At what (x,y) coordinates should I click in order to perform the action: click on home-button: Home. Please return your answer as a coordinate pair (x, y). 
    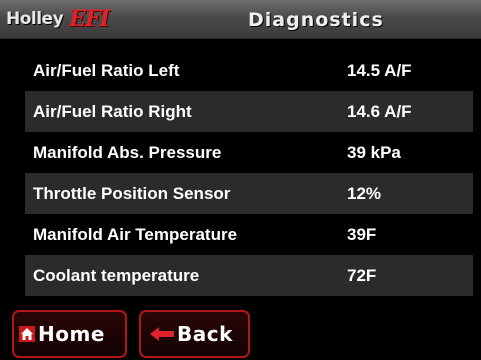
    Looking at the image, I should click on (69, 334).